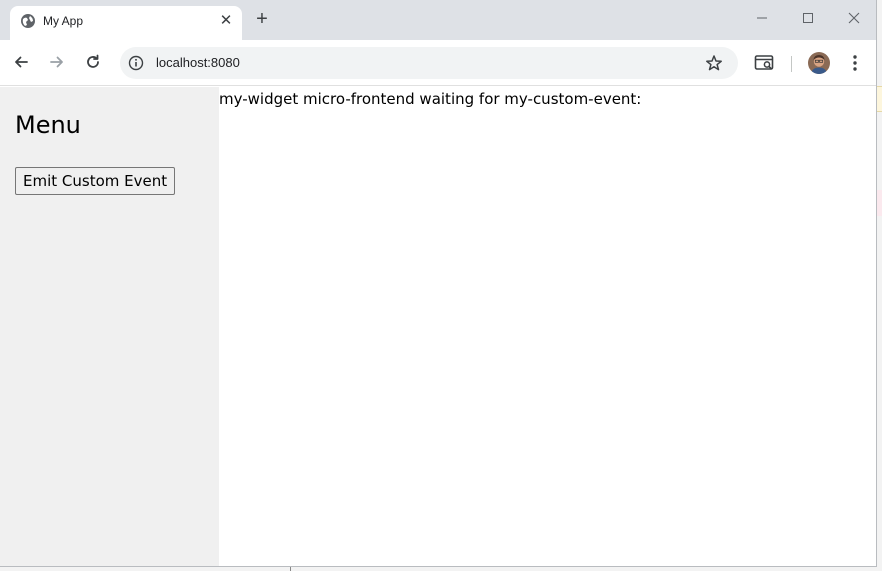  I want to click on url-text: localhost:8080, so click(198, 63).